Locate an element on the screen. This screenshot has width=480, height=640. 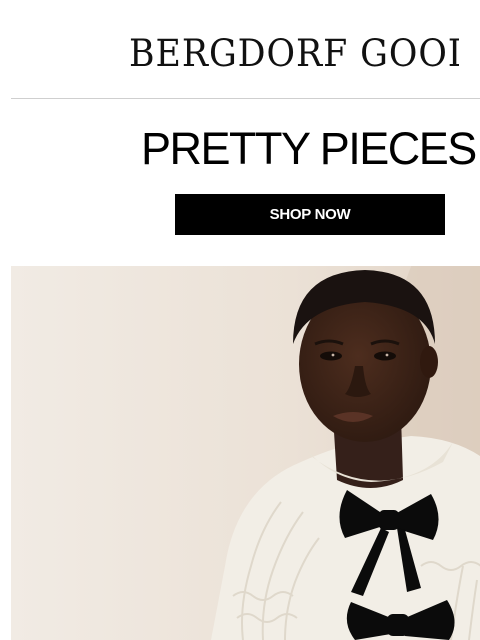
promo-headline: PRETTY PIECES is located at coordinates (309, 148).